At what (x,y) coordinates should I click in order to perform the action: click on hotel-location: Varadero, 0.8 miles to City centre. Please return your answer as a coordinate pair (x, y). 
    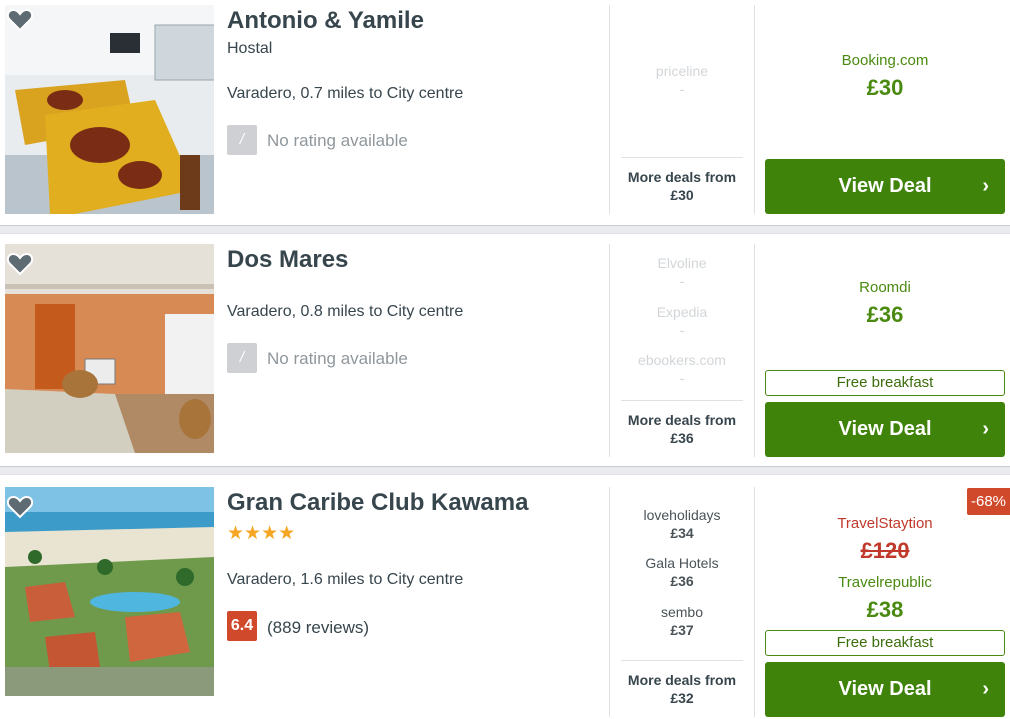
    Looking at the image, I should click on (345, 311).